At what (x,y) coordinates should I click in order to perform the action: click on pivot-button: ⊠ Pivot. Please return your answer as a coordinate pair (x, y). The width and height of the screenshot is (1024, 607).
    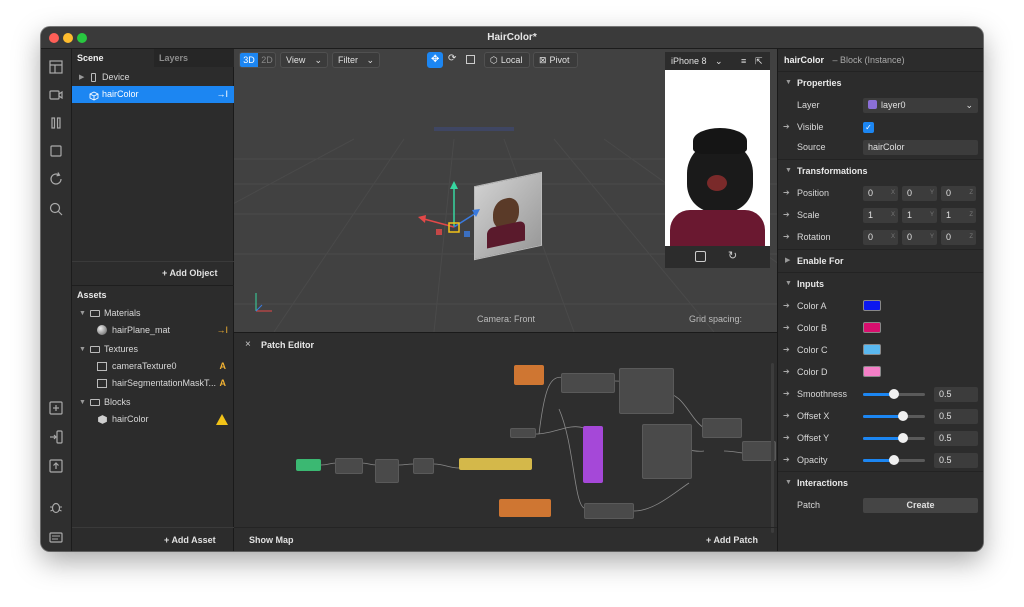
    Looking at the image, I should click on (555, 60).